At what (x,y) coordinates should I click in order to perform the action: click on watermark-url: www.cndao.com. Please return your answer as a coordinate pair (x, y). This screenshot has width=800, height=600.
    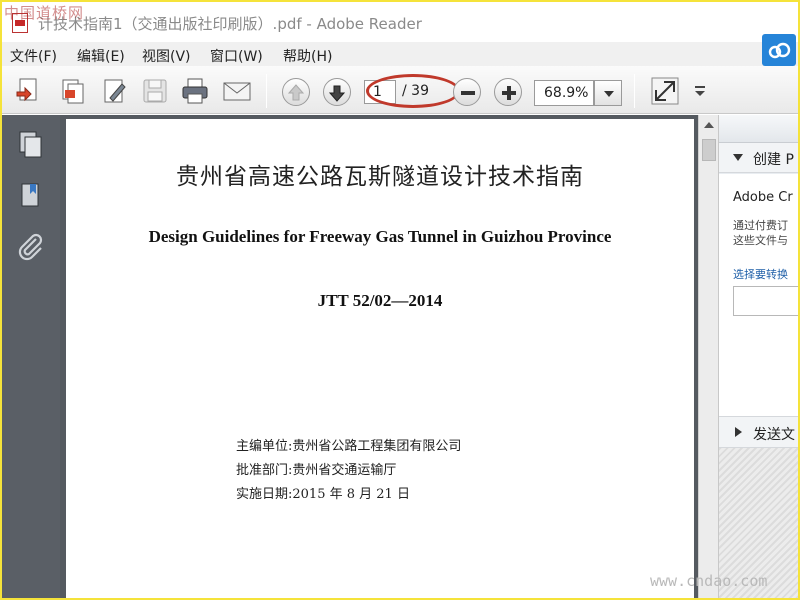
    Looking at the image, I should click on (709, 581).